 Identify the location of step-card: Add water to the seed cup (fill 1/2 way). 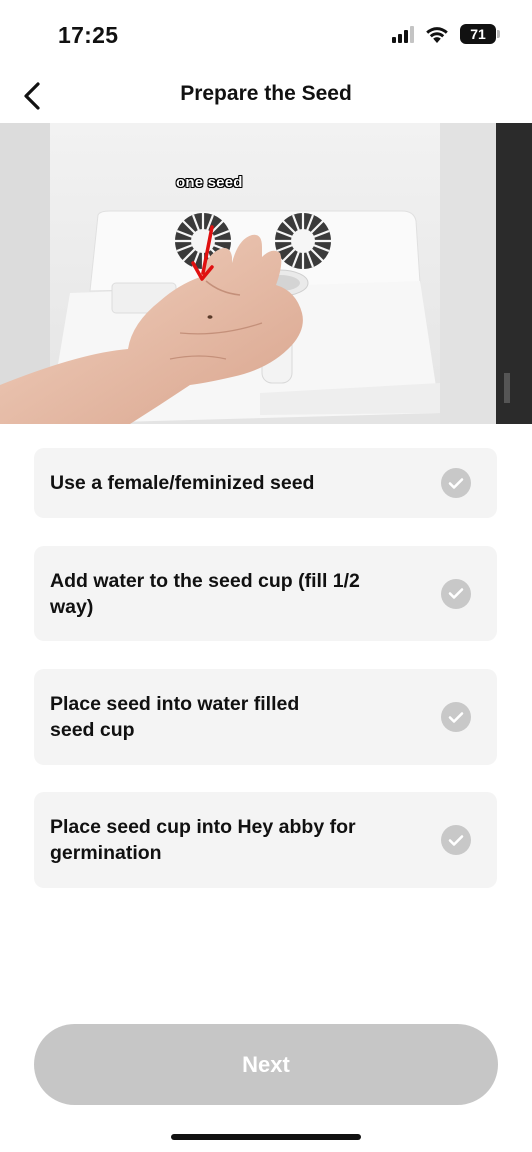
(265, 593).